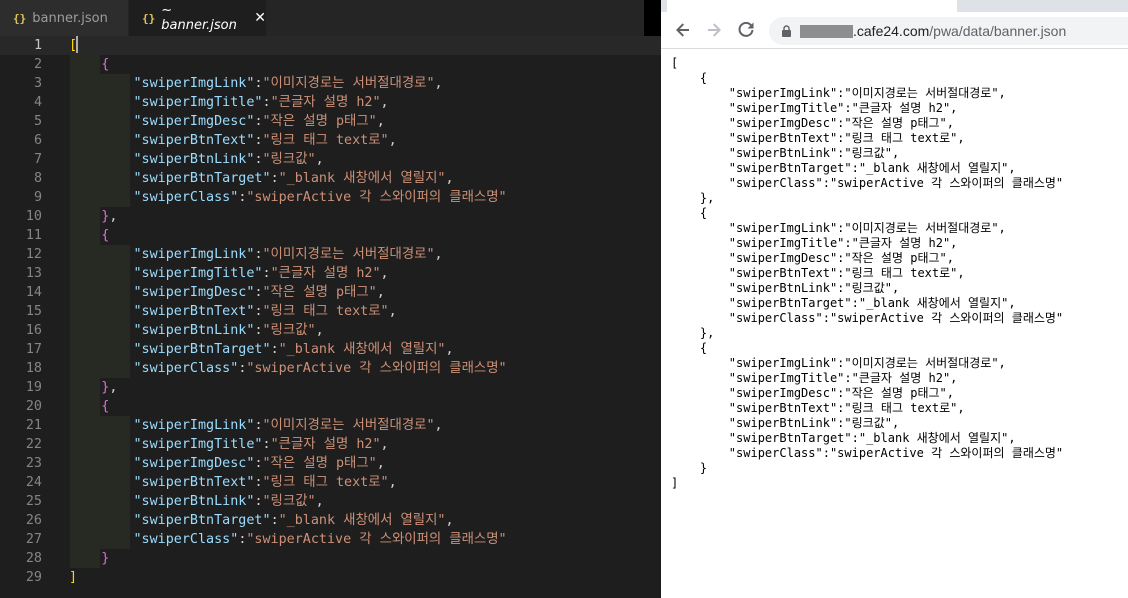 Image resolution: width=1128 pixels, height=598 pixels. Describe the element at coordinates (105, 558) in the screenshot. I see `close-brace: }` at that location.